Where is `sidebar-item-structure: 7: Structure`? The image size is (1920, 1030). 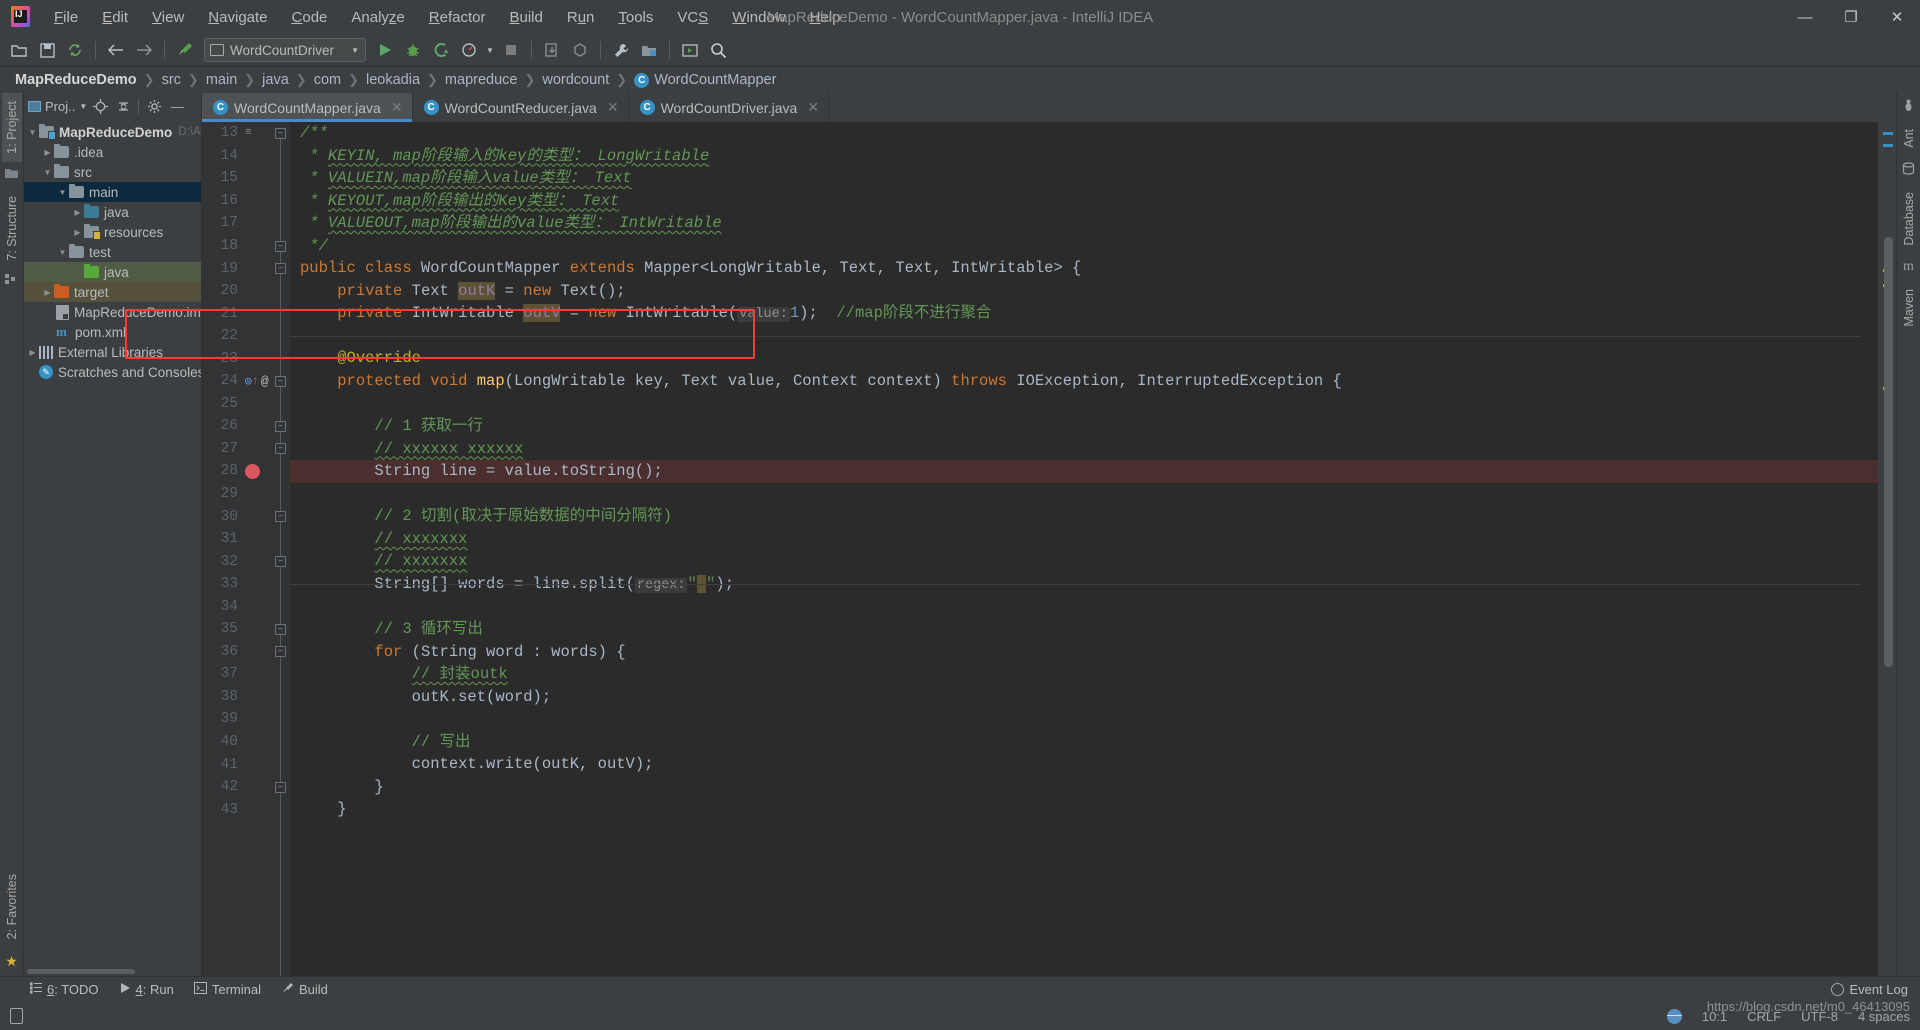
sidebar-item-structure: 7: Structure is located at coordinates (12, 228).